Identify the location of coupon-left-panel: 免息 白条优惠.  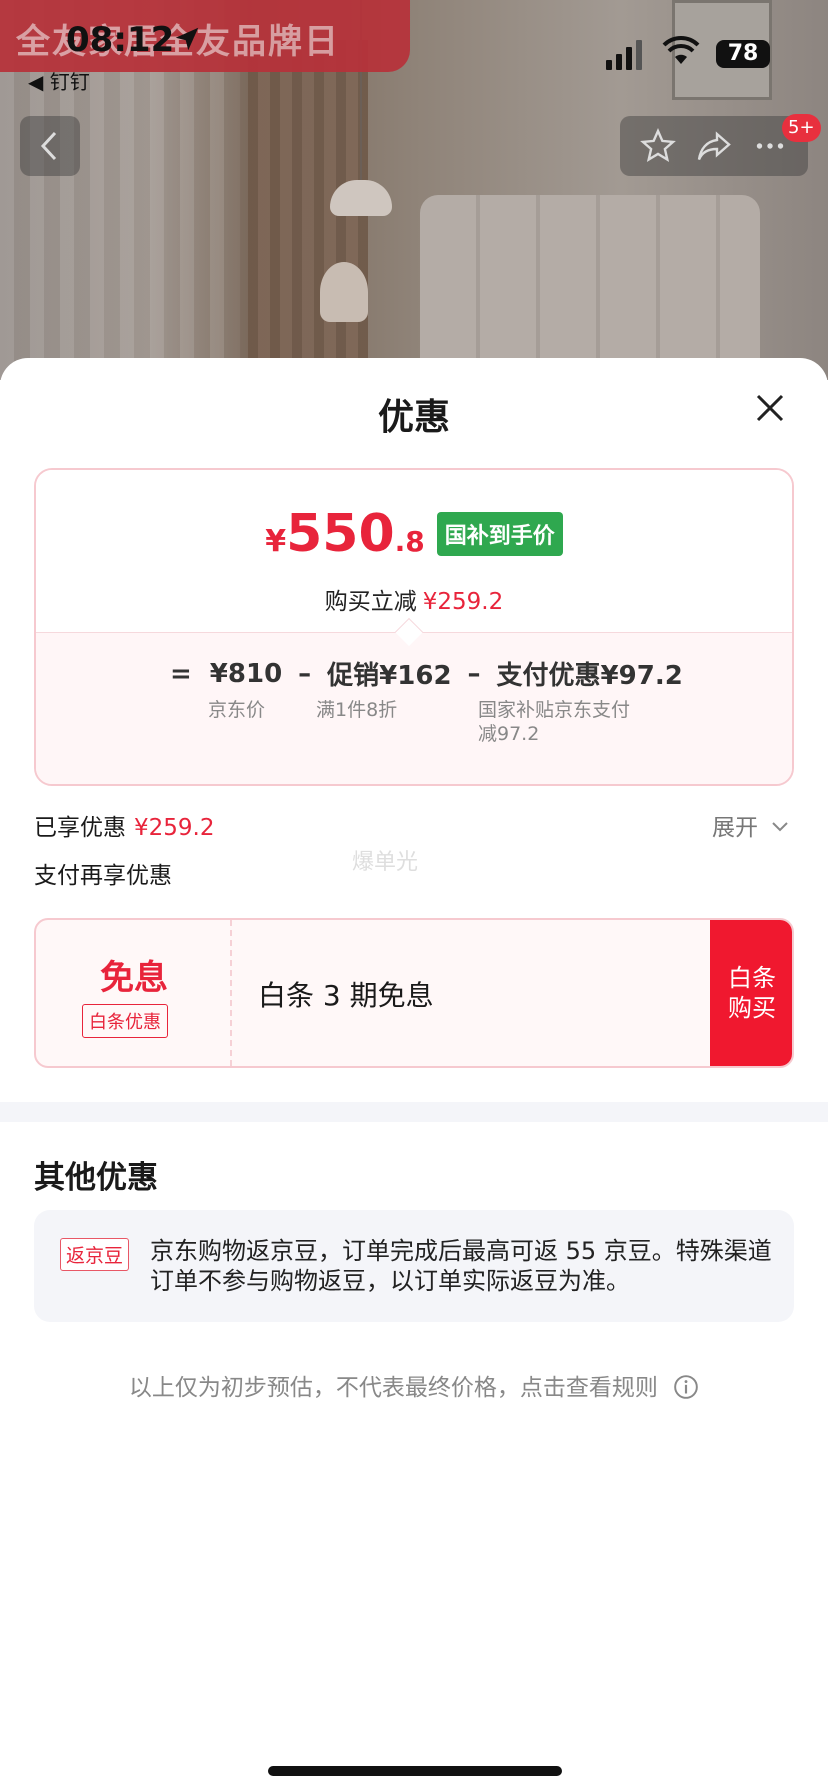
(134, 993).